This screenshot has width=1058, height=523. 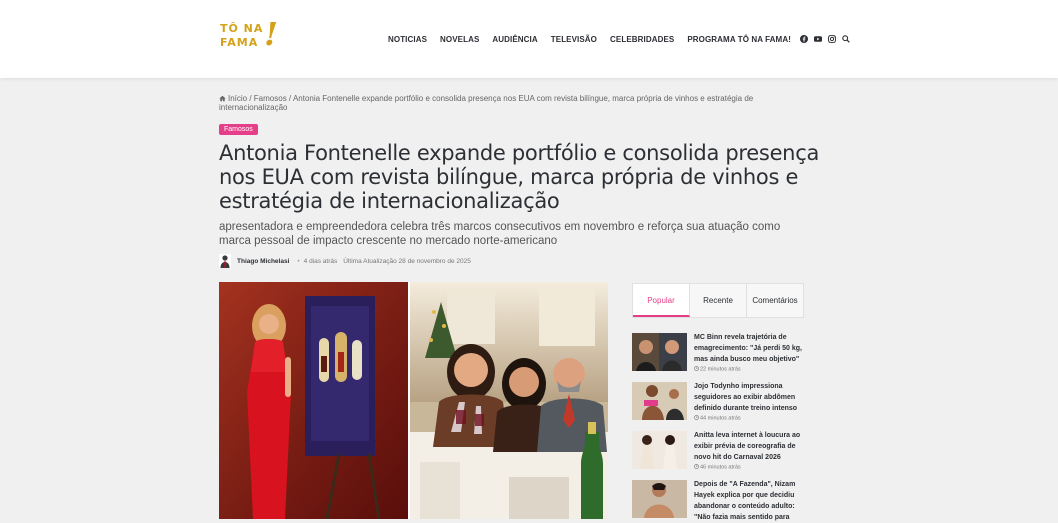 I want to click on tab-comentarios: Comentários, so click(x=775, y=300).